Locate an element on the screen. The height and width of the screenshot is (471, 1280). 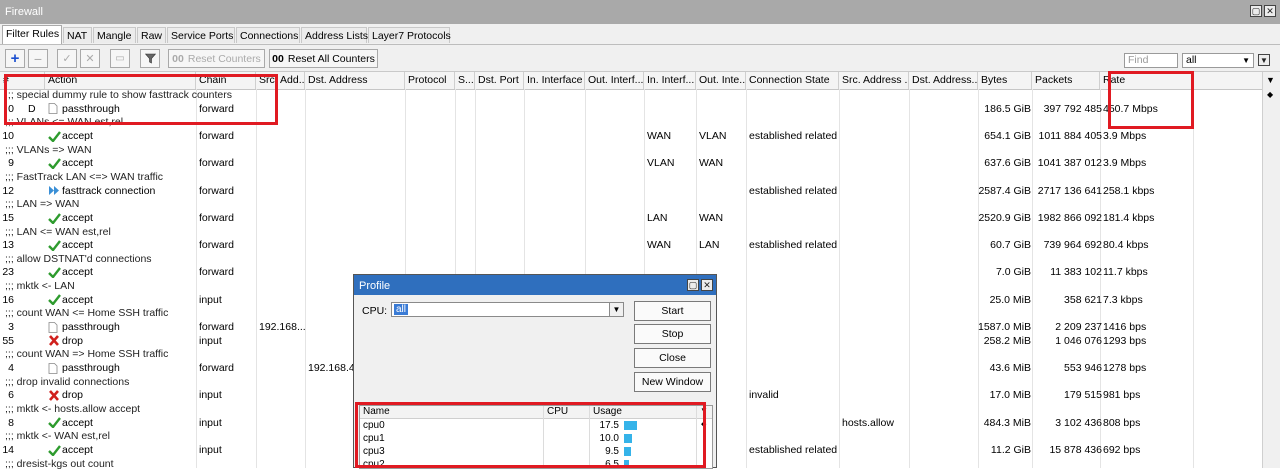
profile-row-usage: 6.5 is located at coordinates (612, 464).